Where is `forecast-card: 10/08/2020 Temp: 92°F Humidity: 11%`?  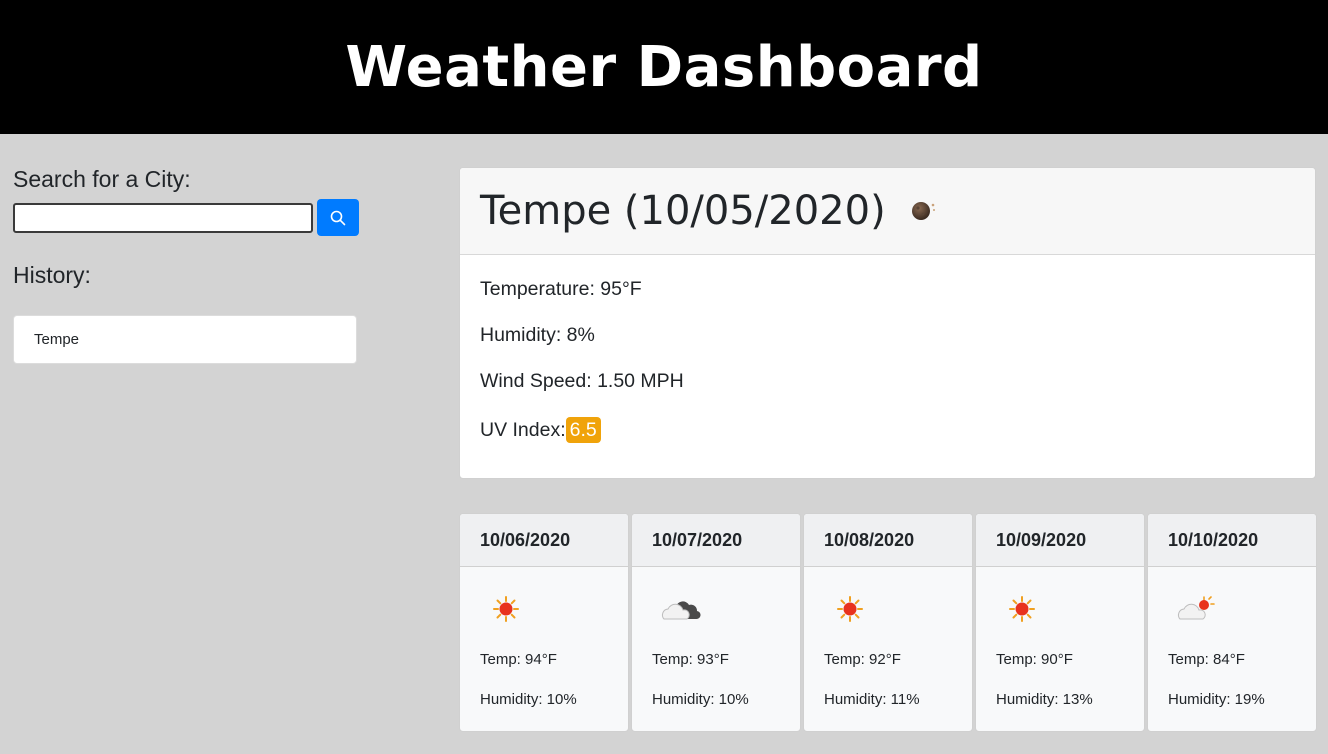 forecast-card: 10/08/2020 Temp: 92°F Humidity: 11% is located at coordinates (888, 622).